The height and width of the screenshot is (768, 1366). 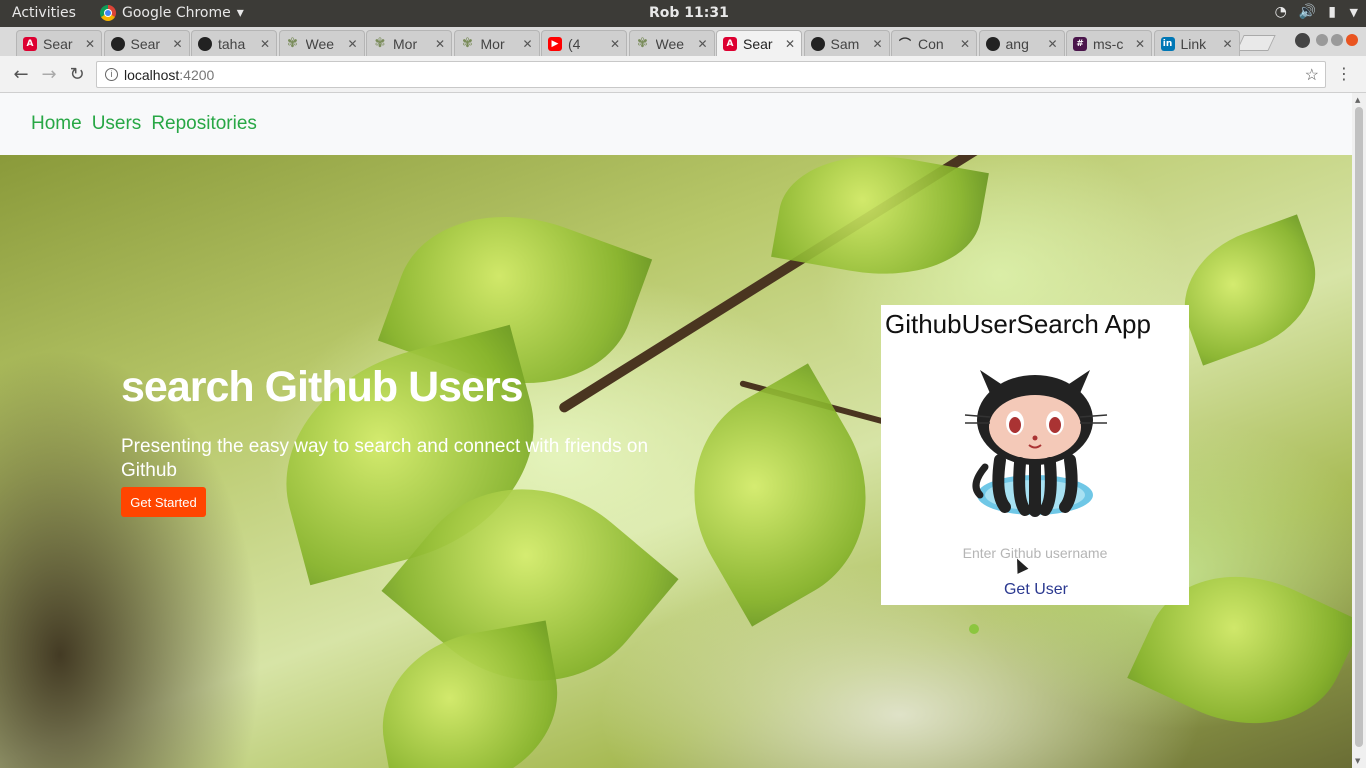 I want to click on slack-icon: #, so click(x=1080, y=43).